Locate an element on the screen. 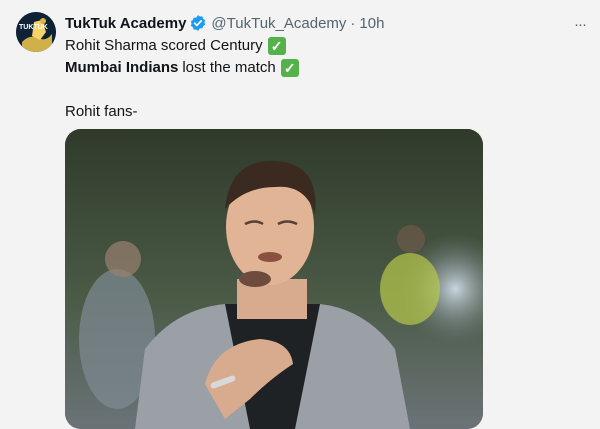 This screenshot has height=429, width=600. academy-logo-icon: TUKTUK is located at coordinates (36, 32).